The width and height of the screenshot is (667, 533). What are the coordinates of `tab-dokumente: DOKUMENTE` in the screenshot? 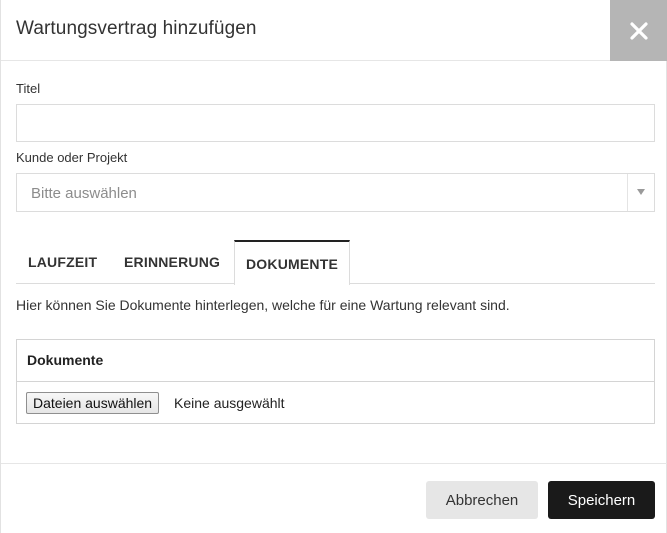 It's located at (292, 262).